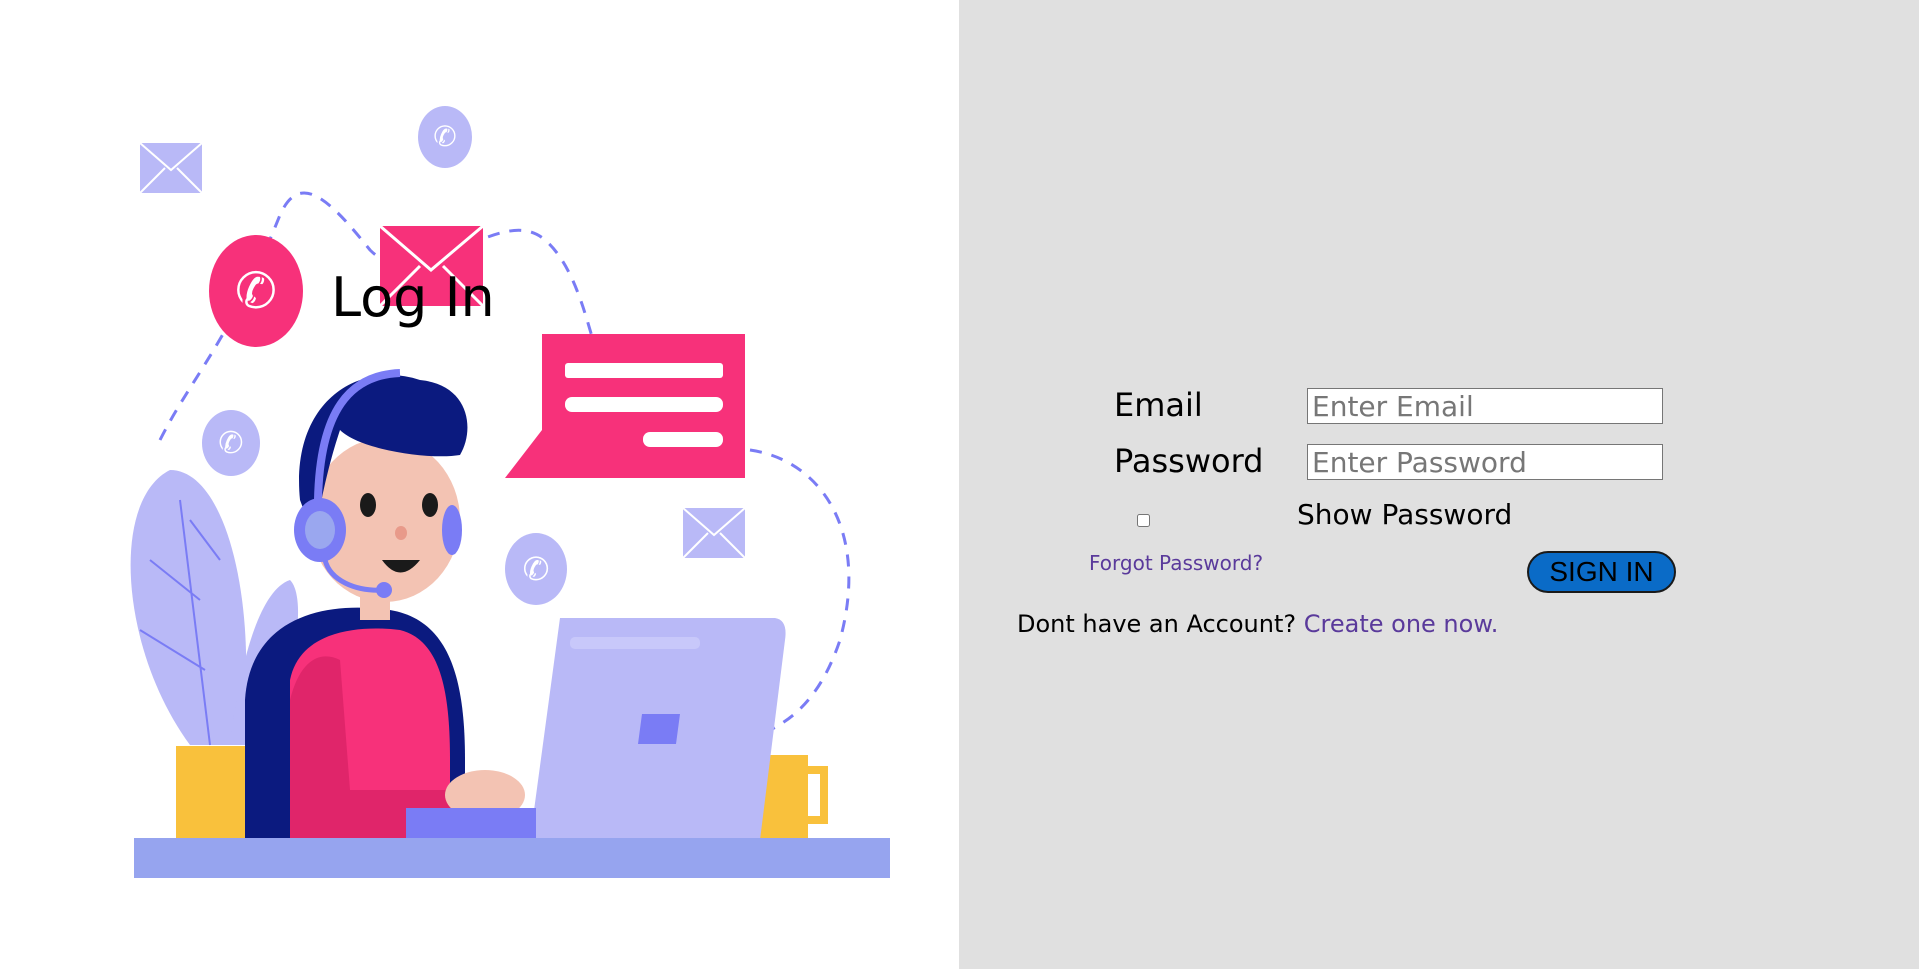  Describe the element at coordinates (1485, 462) in the screenshot. I see `password-input` at that location.